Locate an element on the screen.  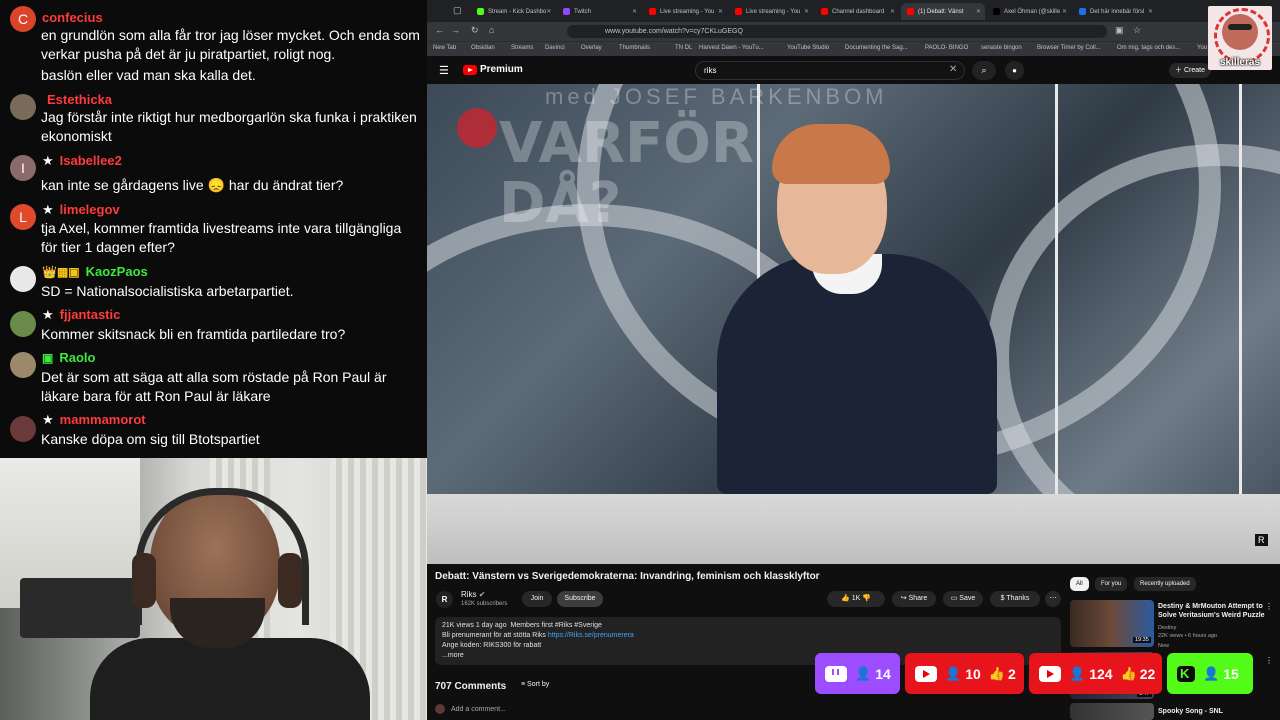
bookmark: TN DL is located at coordinates (683, 48).